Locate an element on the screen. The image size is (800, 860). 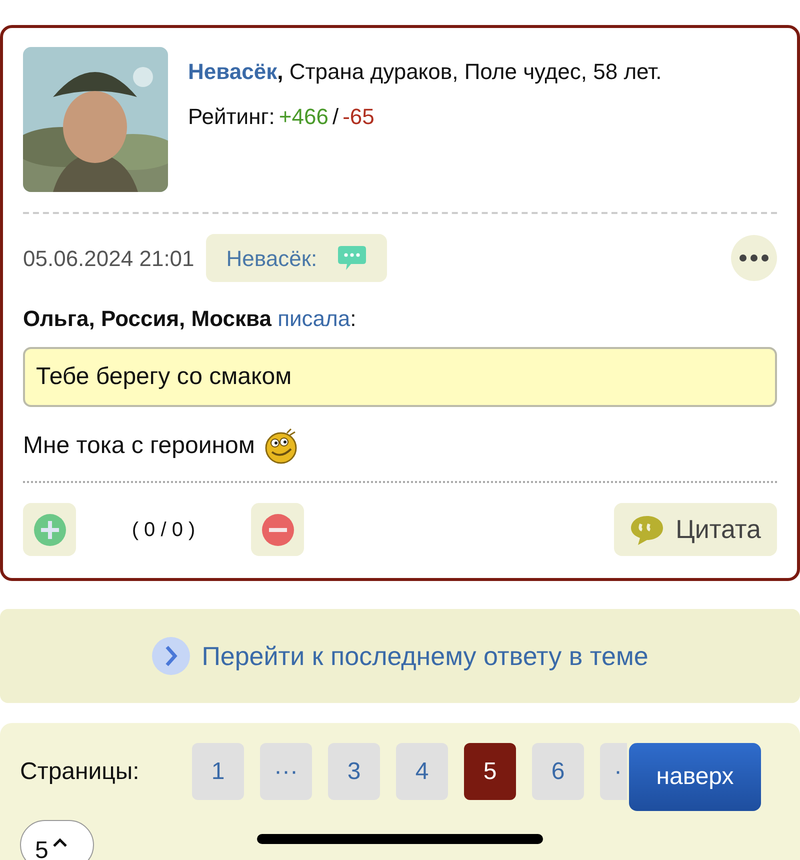
minus-icon is located at coordinates (277, 529).